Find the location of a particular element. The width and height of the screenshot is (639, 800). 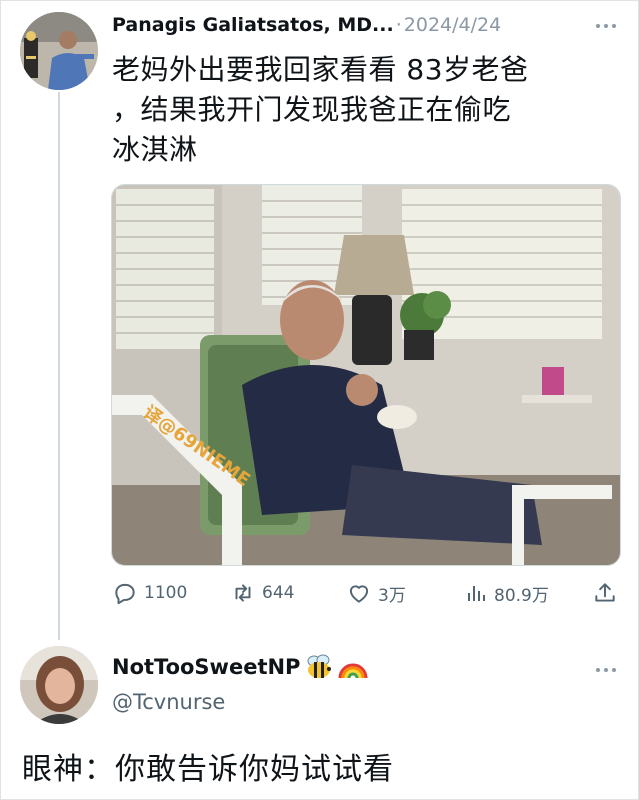

views-button: 80.9万 is located at coordinates (506, 593).